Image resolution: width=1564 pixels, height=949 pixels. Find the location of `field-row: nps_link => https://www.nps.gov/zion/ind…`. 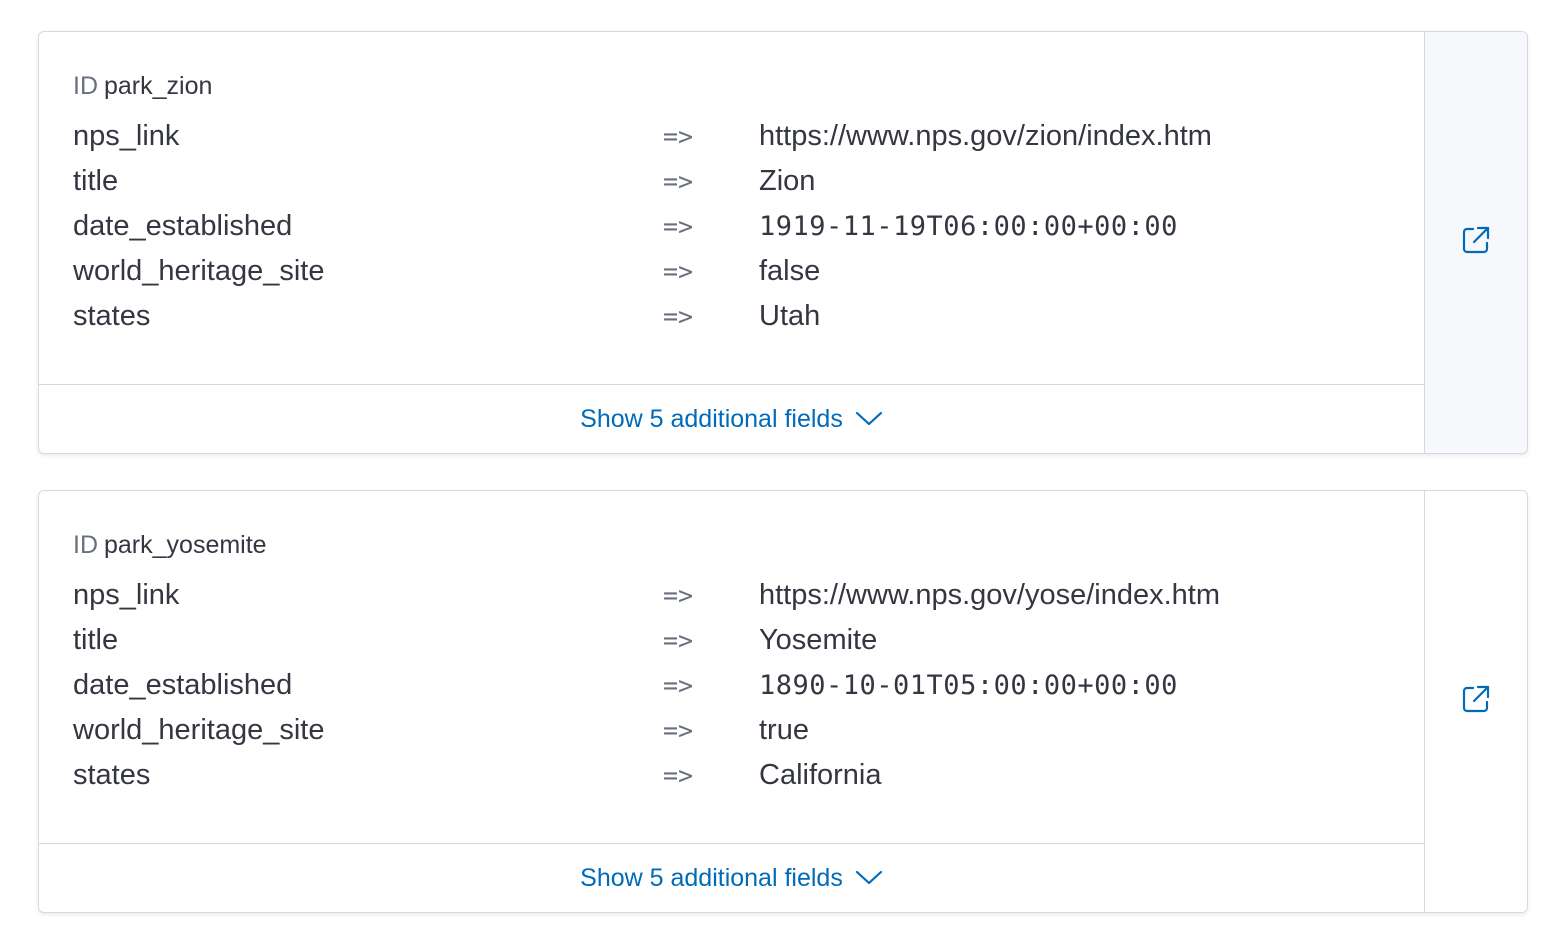

field-row: nps_link => https://www.nps.gov/zion/ind… is located at coordinates (731, 142).